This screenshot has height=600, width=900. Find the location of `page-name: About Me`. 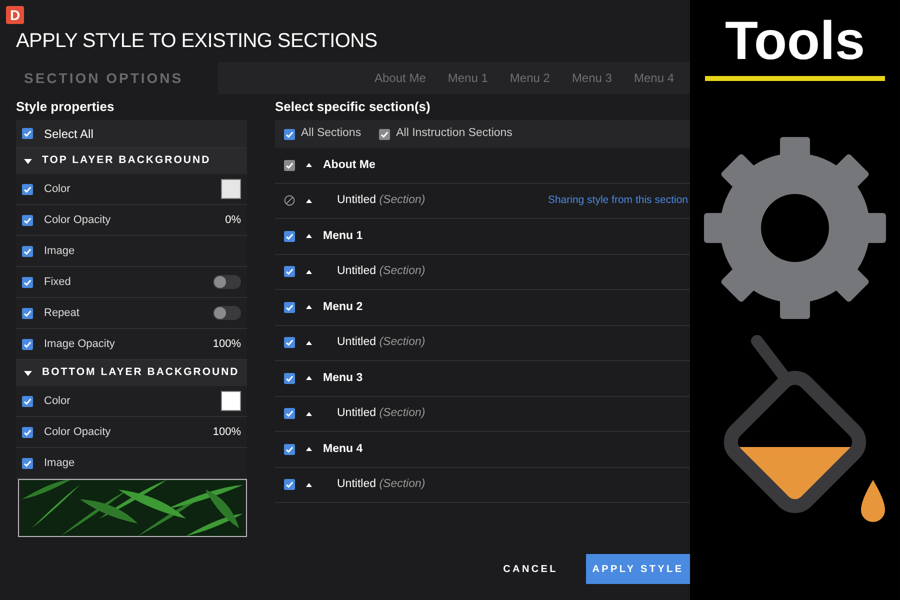

page-name: About Me is located at coordinates (349, 165).